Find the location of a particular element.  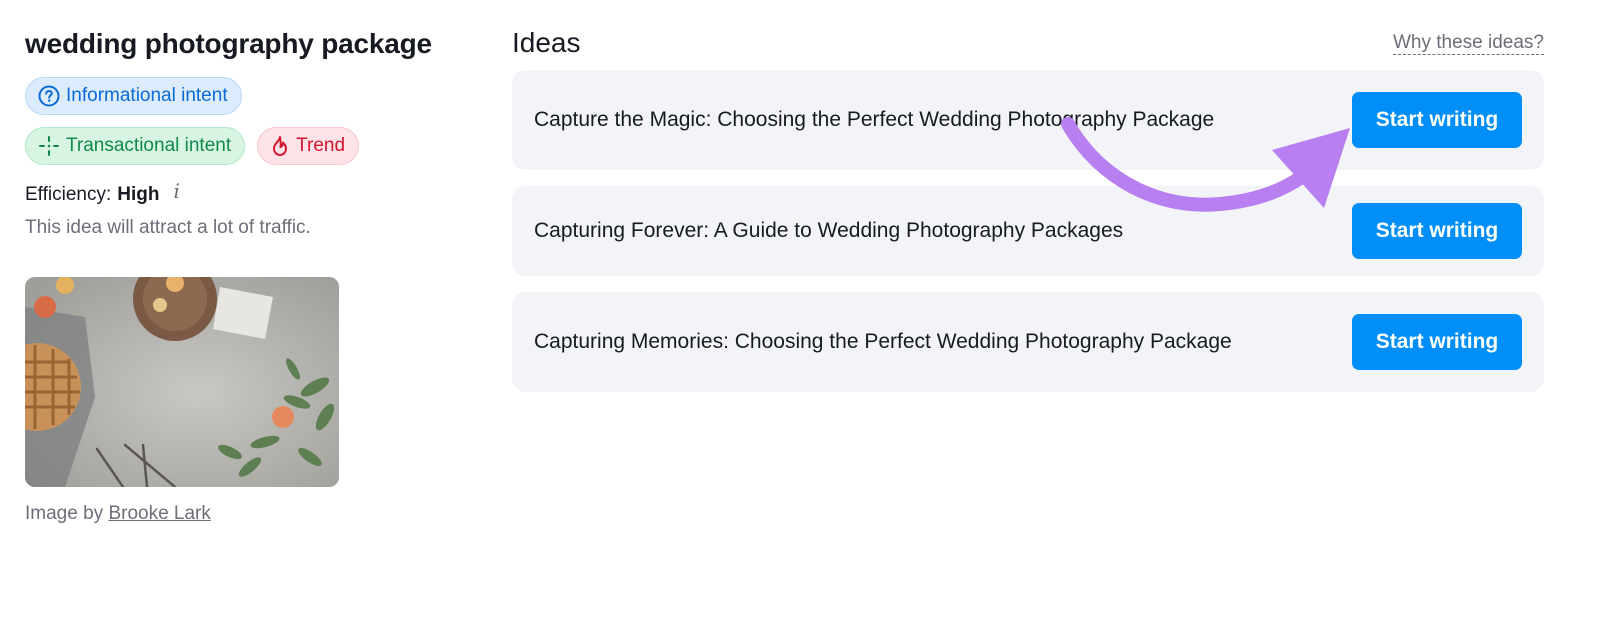

keyword-title: wedding photography package is located at coordinates (228, 43).